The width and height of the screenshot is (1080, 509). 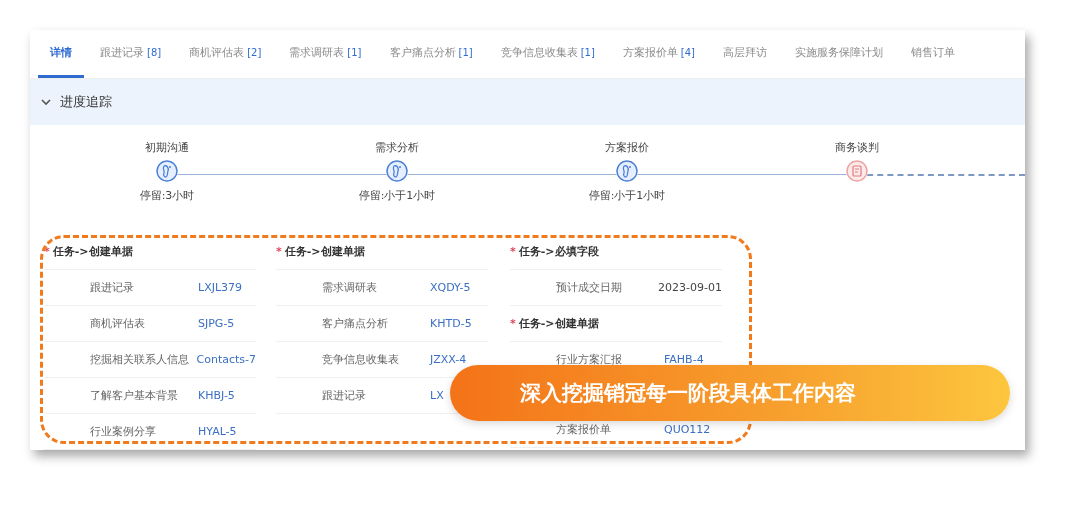 What do you see at coordinates (118, 323) in the screenshot?
I see `field-label: 商机评估表` at bounding box center [118, 323].